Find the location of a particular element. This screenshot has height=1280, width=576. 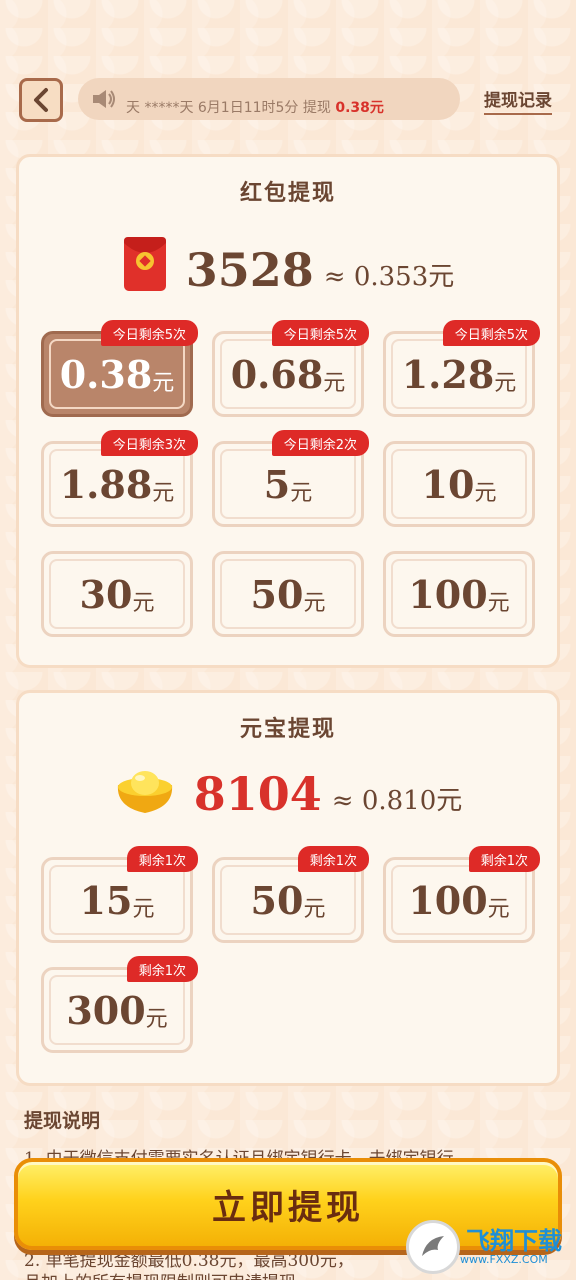

withdraw-now-label: 立即提现 is located at coordinates (288, 1207).